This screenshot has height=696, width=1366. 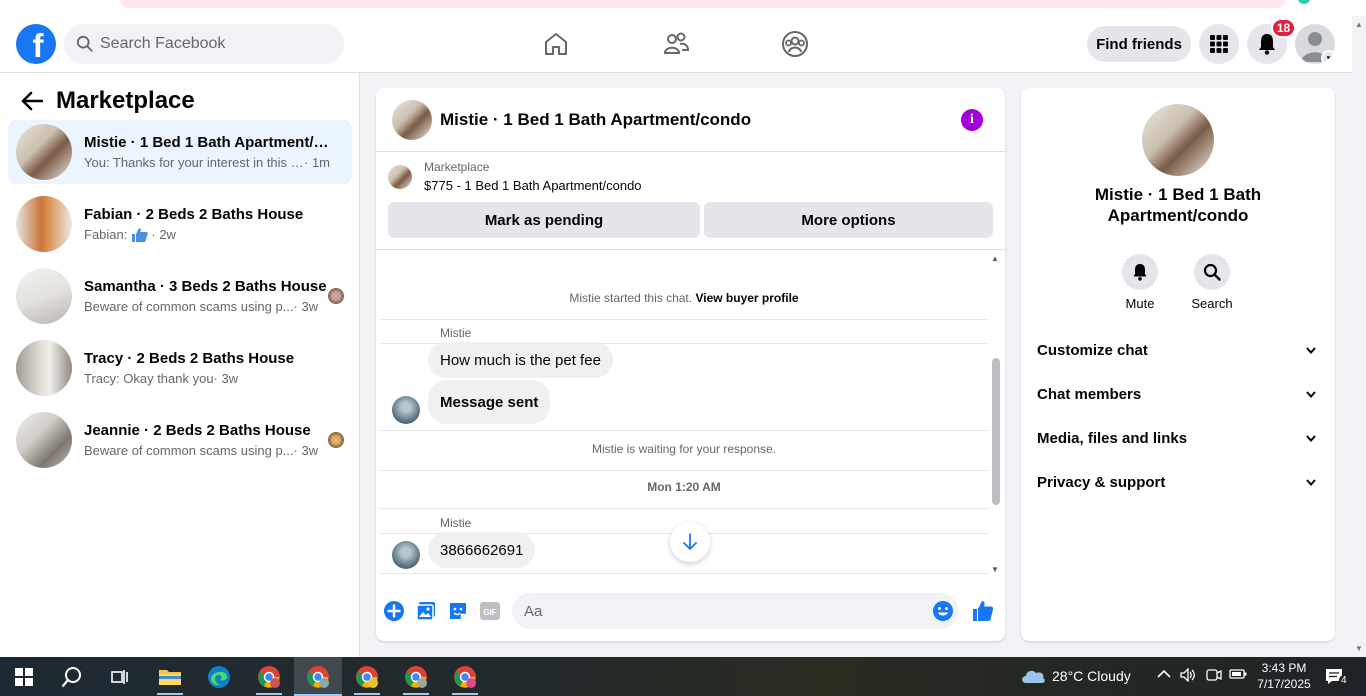 I want to click on chat-members-row: Chat members, so click(x=1178, y=394).